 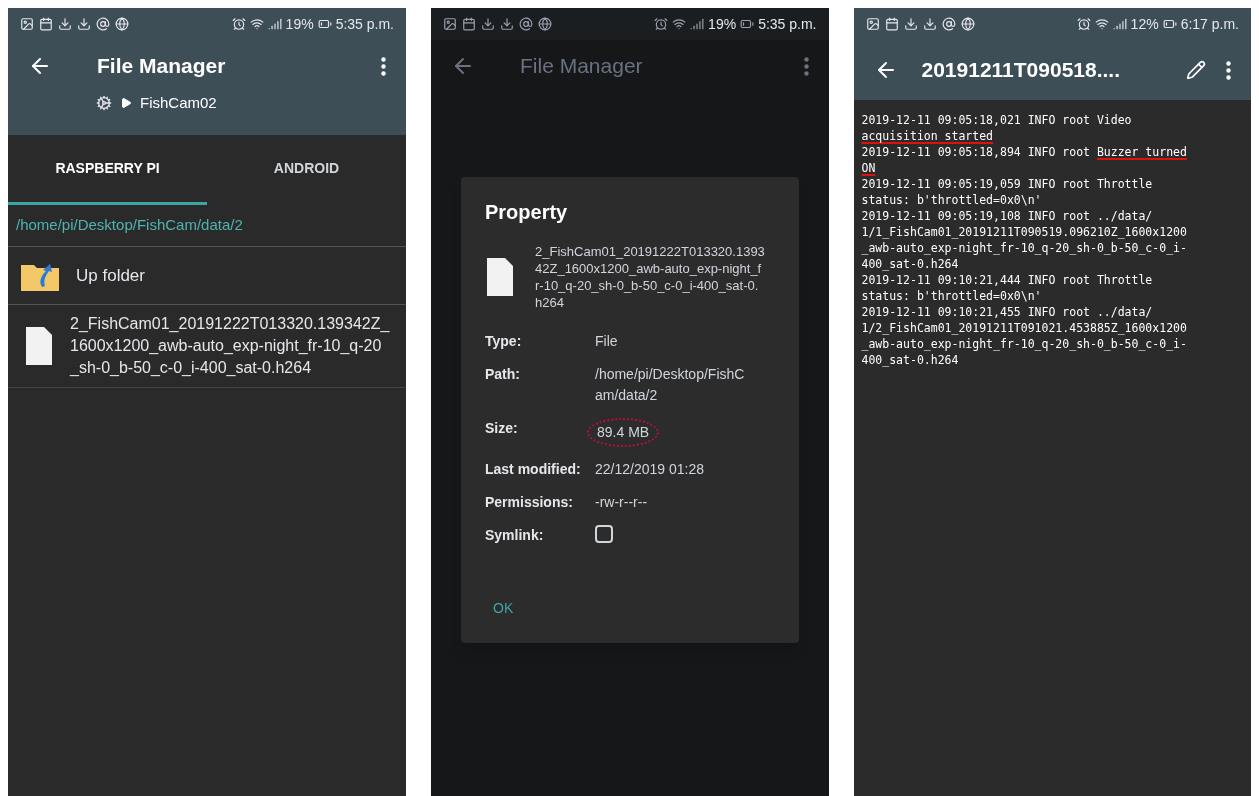 What do you see at coordinates (1007, 184) in the screenshot?
I see `log-line: 2019-12-11 09:05:19,059 INFO root Throttle` at bounding box center [1007, 184].